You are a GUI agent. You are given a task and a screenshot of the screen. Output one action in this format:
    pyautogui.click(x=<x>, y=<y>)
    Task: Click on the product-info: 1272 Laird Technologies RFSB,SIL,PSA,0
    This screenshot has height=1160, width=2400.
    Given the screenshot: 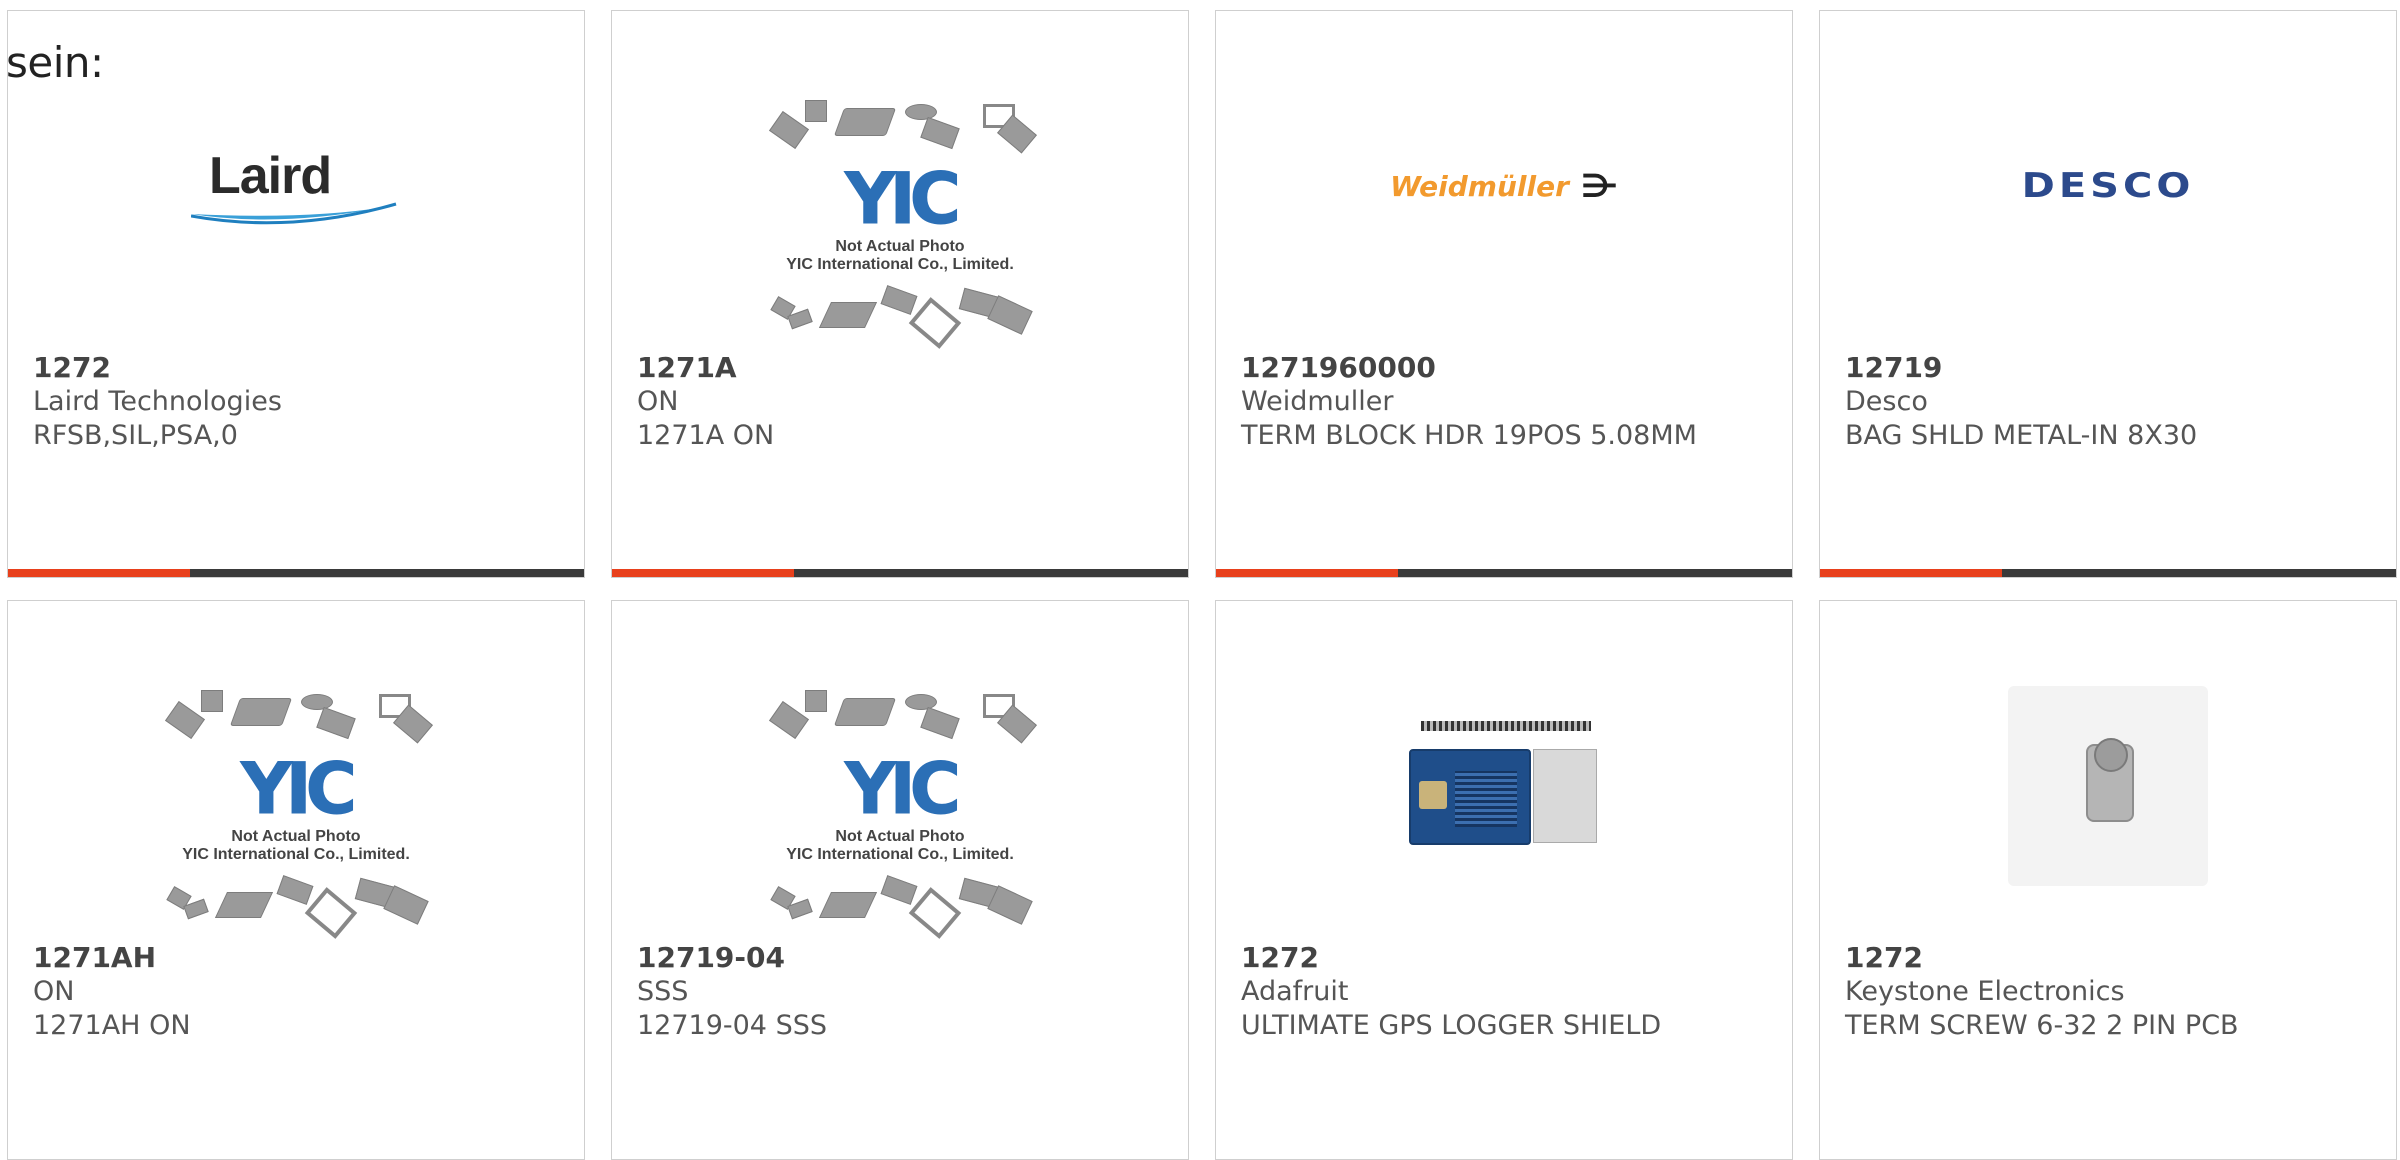 What is the action you would take?
    pyautogui.click(x=298, y=402)
    